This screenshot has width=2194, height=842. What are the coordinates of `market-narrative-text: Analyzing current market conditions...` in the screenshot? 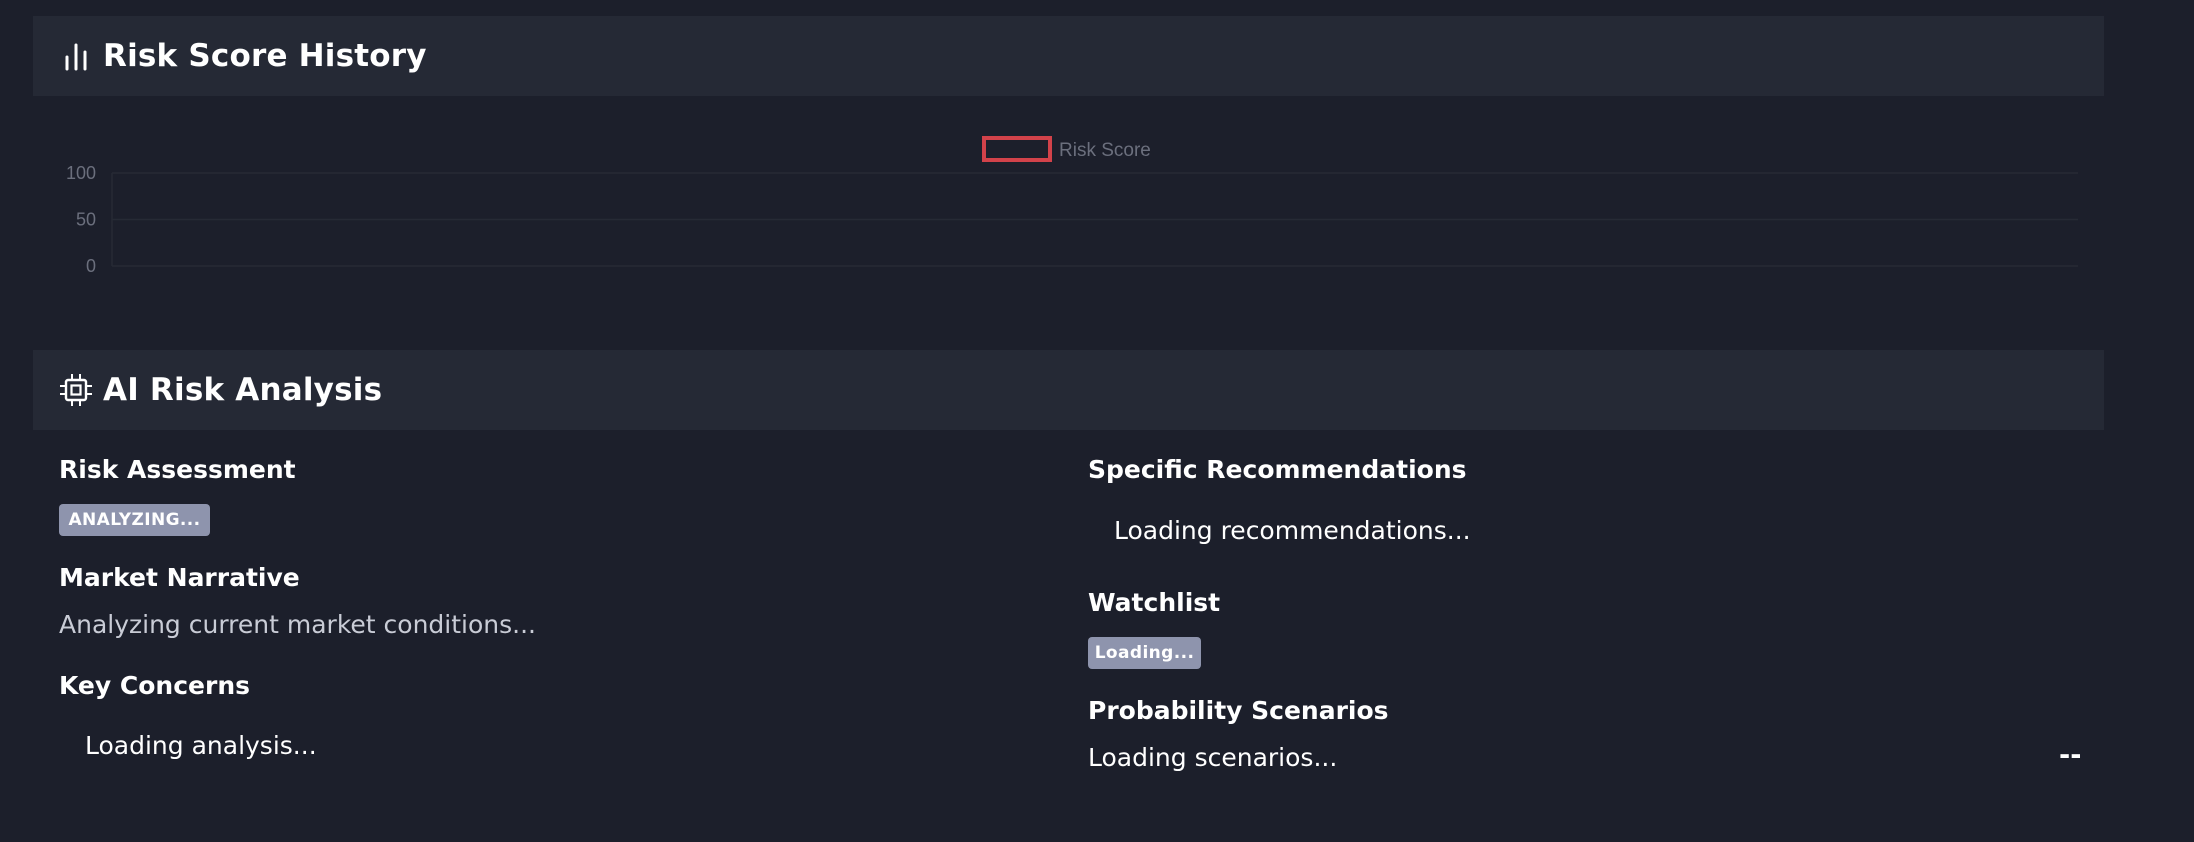 It's located at (297, 624).